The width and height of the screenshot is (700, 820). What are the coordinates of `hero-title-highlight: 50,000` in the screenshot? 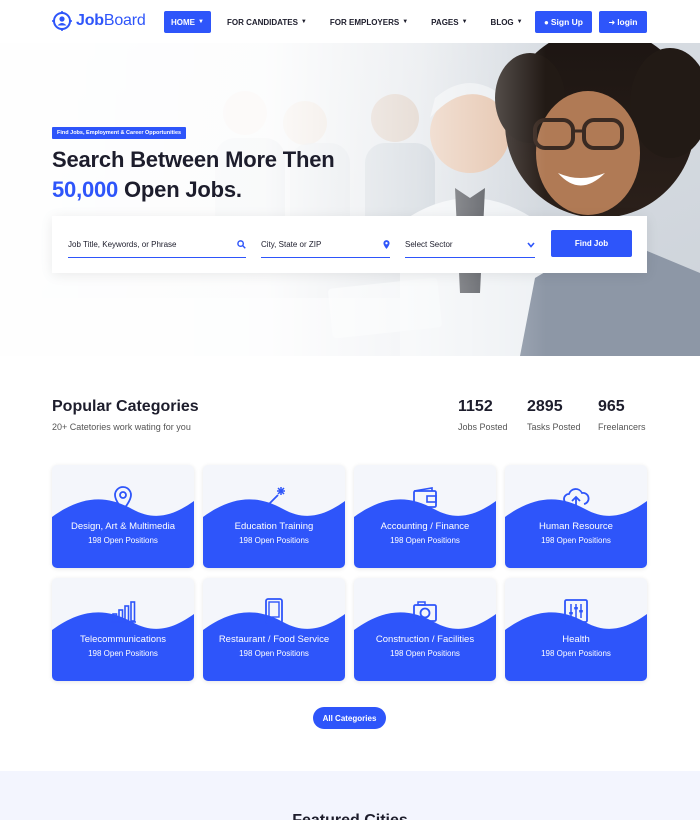 It's located at (85, 189).